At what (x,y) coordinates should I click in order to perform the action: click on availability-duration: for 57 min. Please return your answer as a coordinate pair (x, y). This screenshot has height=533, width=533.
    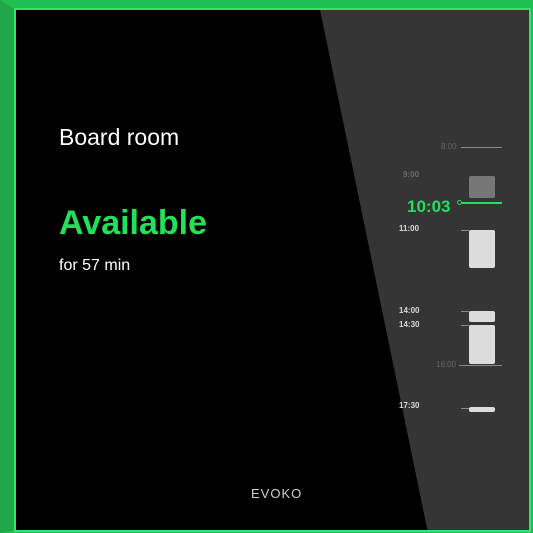
    Looking at the image, I should click on (95, 265).